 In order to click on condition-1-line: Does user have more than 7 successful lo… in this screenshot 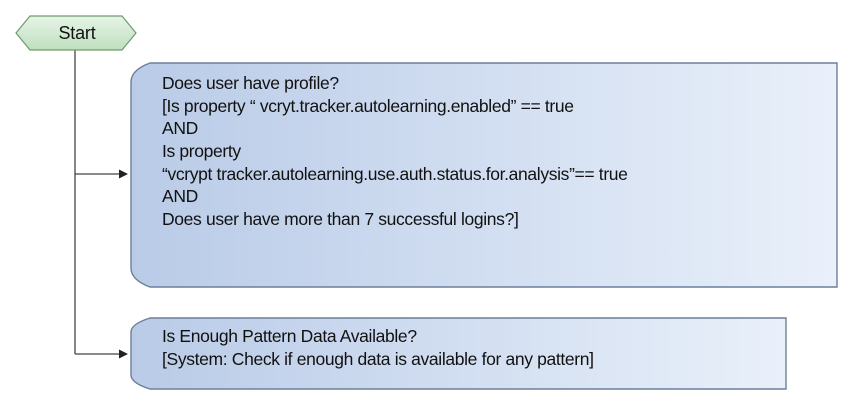, I will do `click(340, 219)`.